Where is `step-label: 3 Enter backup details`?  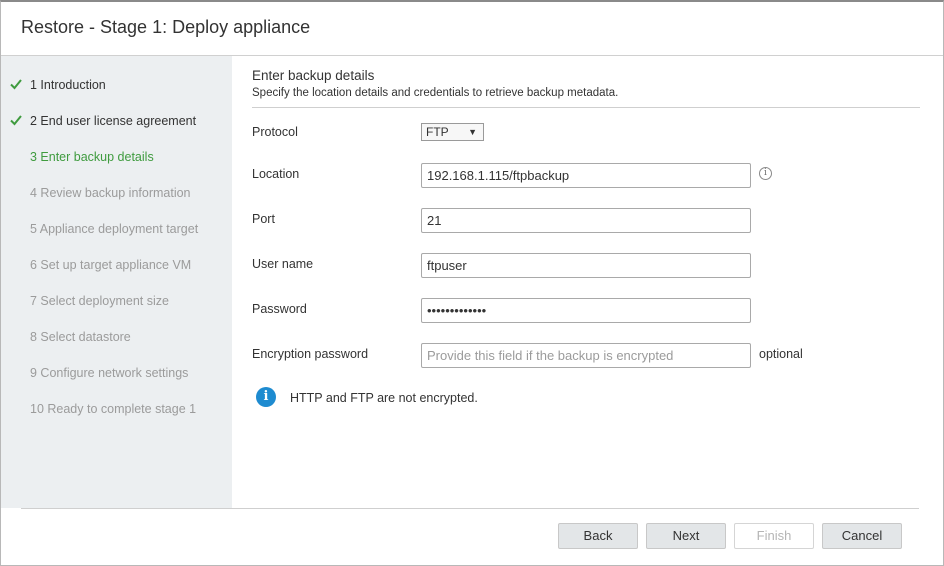
step-label: 3 Enter backup details is located at coordinates (92, 157).